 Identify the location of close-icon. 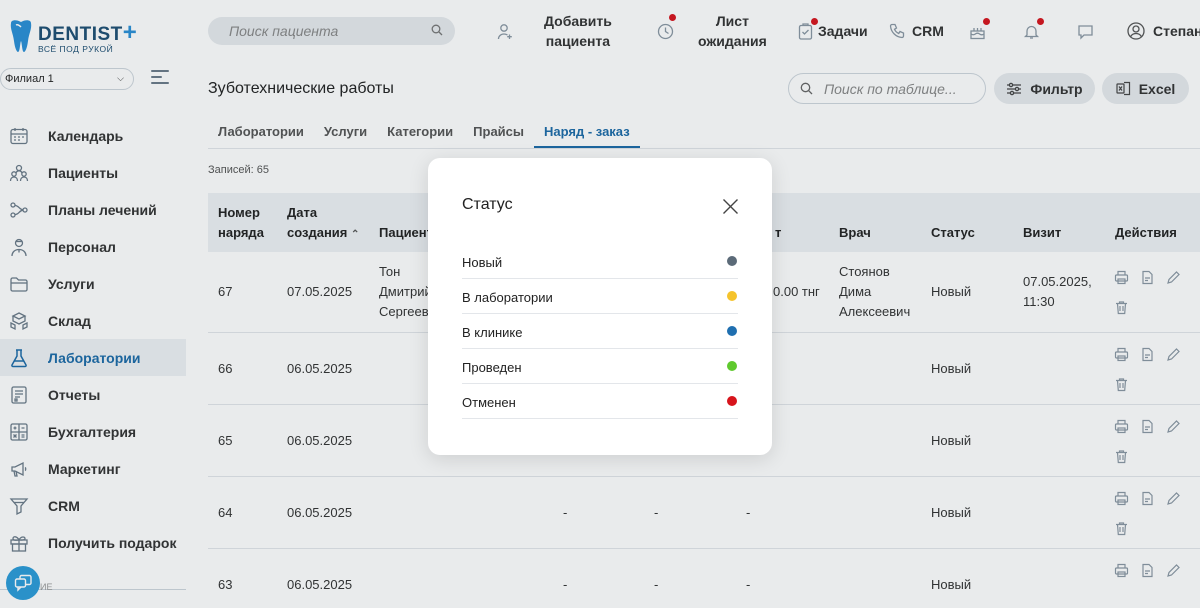
(730, 206).